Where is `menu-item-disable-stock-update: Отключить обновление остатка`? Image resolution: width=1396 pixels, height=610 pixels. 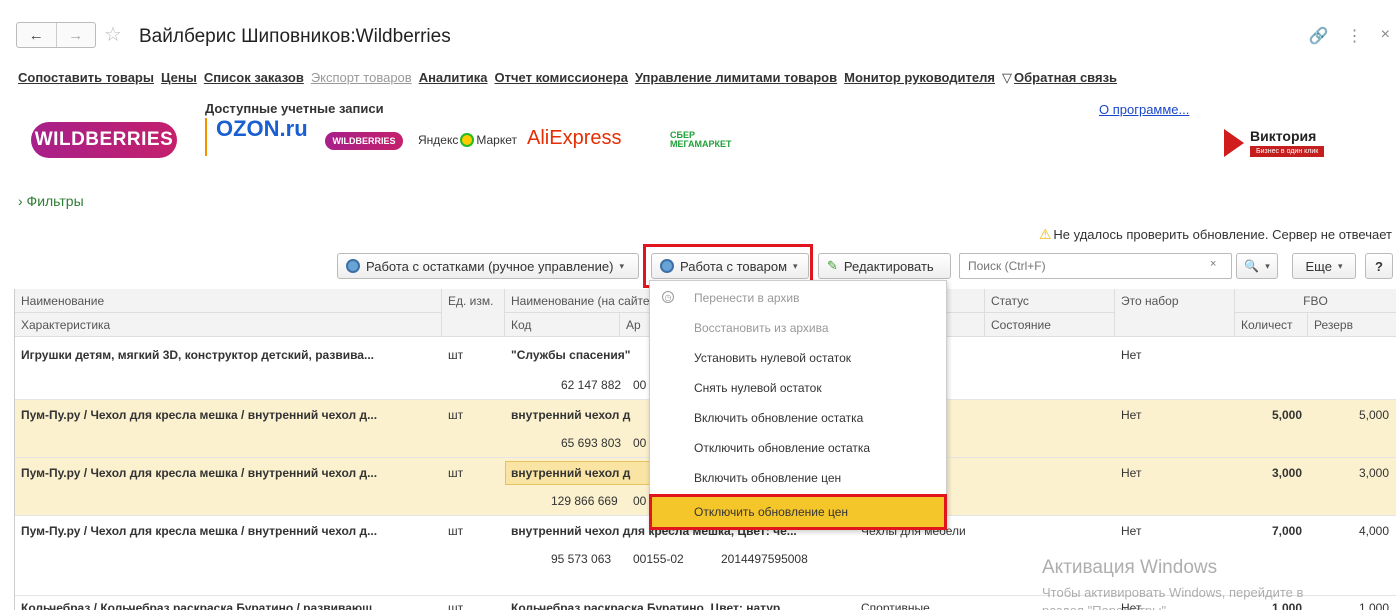 menu-item-disable-stock-update: Отключить обновление остатка is located at coordinates (798, 448).